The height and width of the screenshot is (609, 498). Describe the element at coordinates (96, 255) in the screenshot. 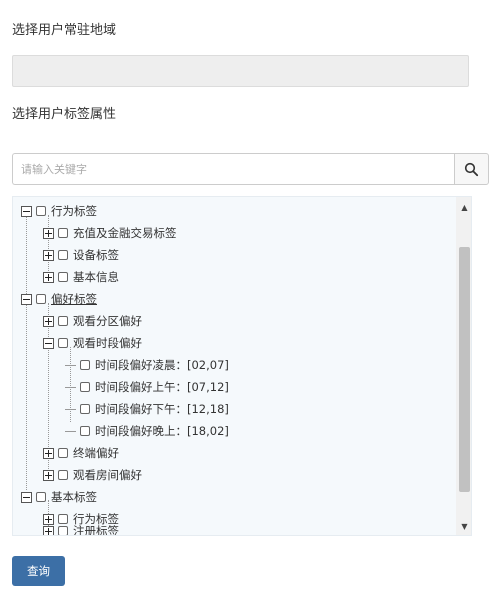

I see `node-label: 设备标签` at that location.